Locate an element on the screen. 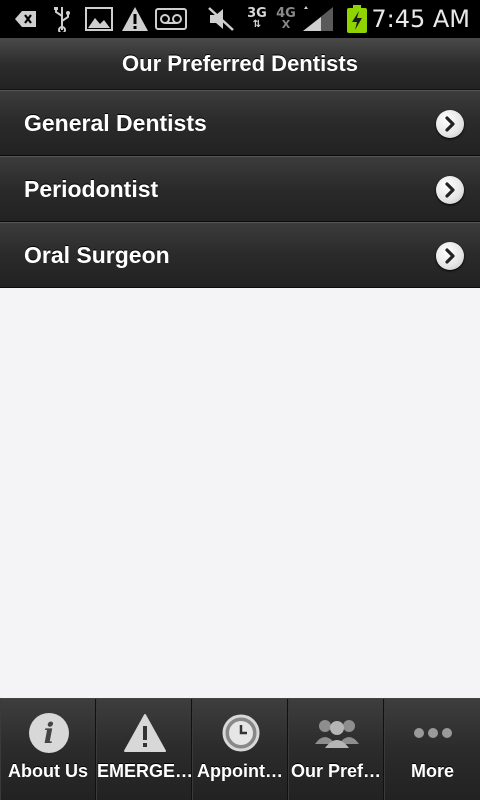 This screenshot has height=800, width=480. list-item-oral-surgeon: Oral Surgeon is located at coordinates (240, 255).